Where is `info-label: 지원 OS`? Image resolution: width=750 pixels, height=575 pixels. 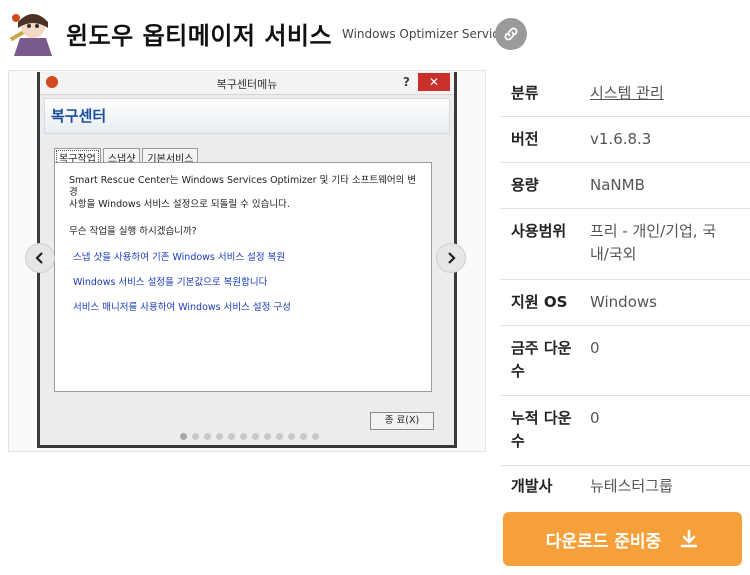 info-label: 지원 OS is located at coordinates (539, 302).